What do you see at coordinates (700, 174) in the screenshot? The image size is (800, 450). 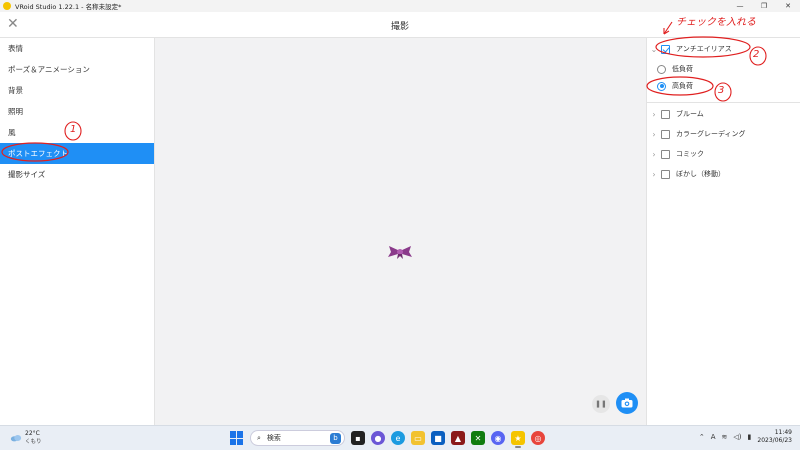 I see `motion-blur-label: ぼかし（移動）` at bounding box center [700, 174].